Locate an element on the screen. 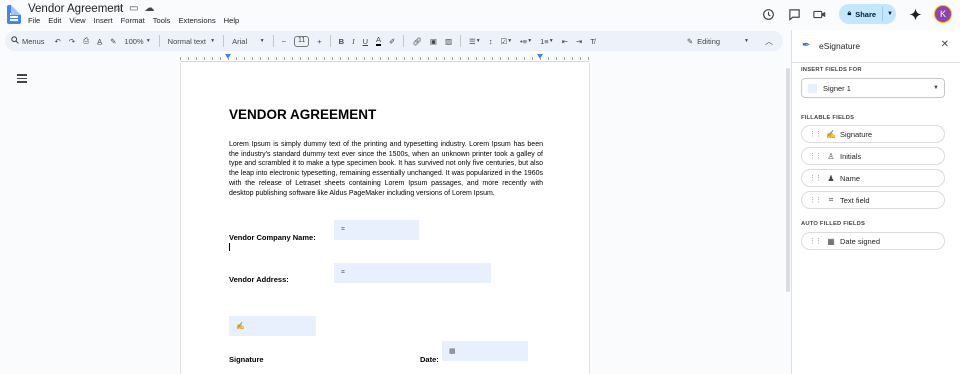 This screenshot has height=374, width=960. decrease-font-size-button: − is located at coordinates (284, 41).